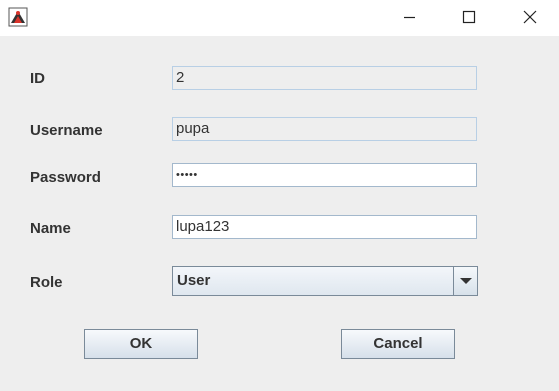 This screenshot has width=559, height=391. I want to click on cancel-button: Cancel, so click(398, 344).